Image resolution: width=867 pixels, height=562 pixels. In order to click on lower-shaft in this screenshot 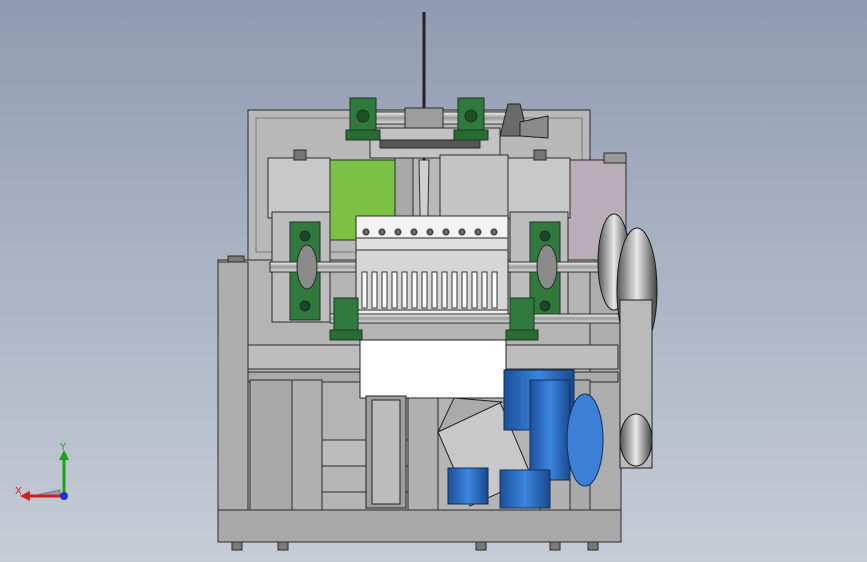, I will do `click(475, 318)`.